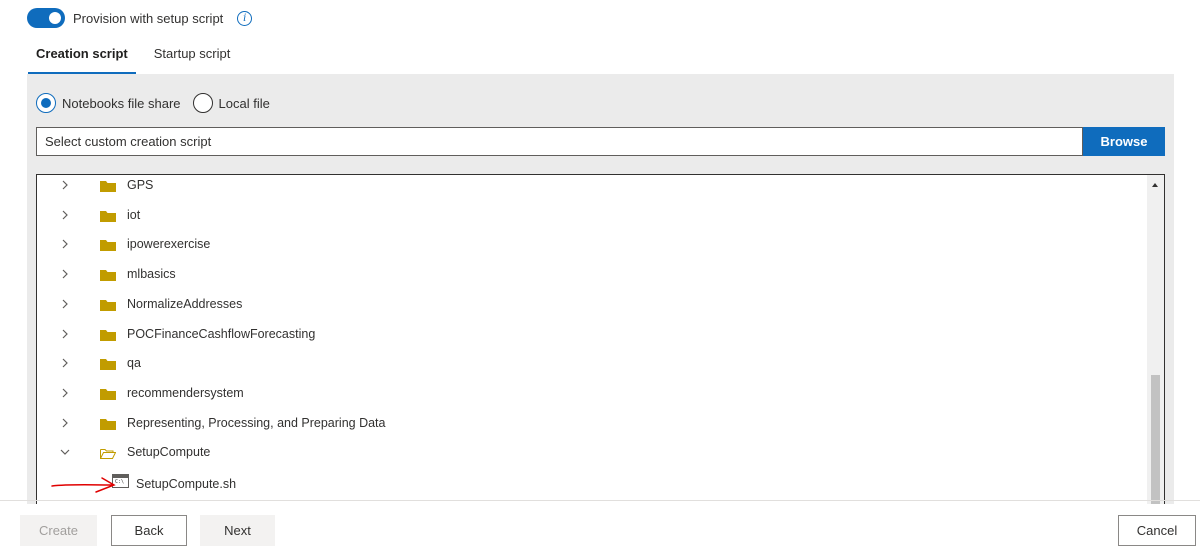 The image size is (1200, 555). Describe the element at coordinates (65, 452) in the screenshot. I see `chevron-down-icon` at that location.